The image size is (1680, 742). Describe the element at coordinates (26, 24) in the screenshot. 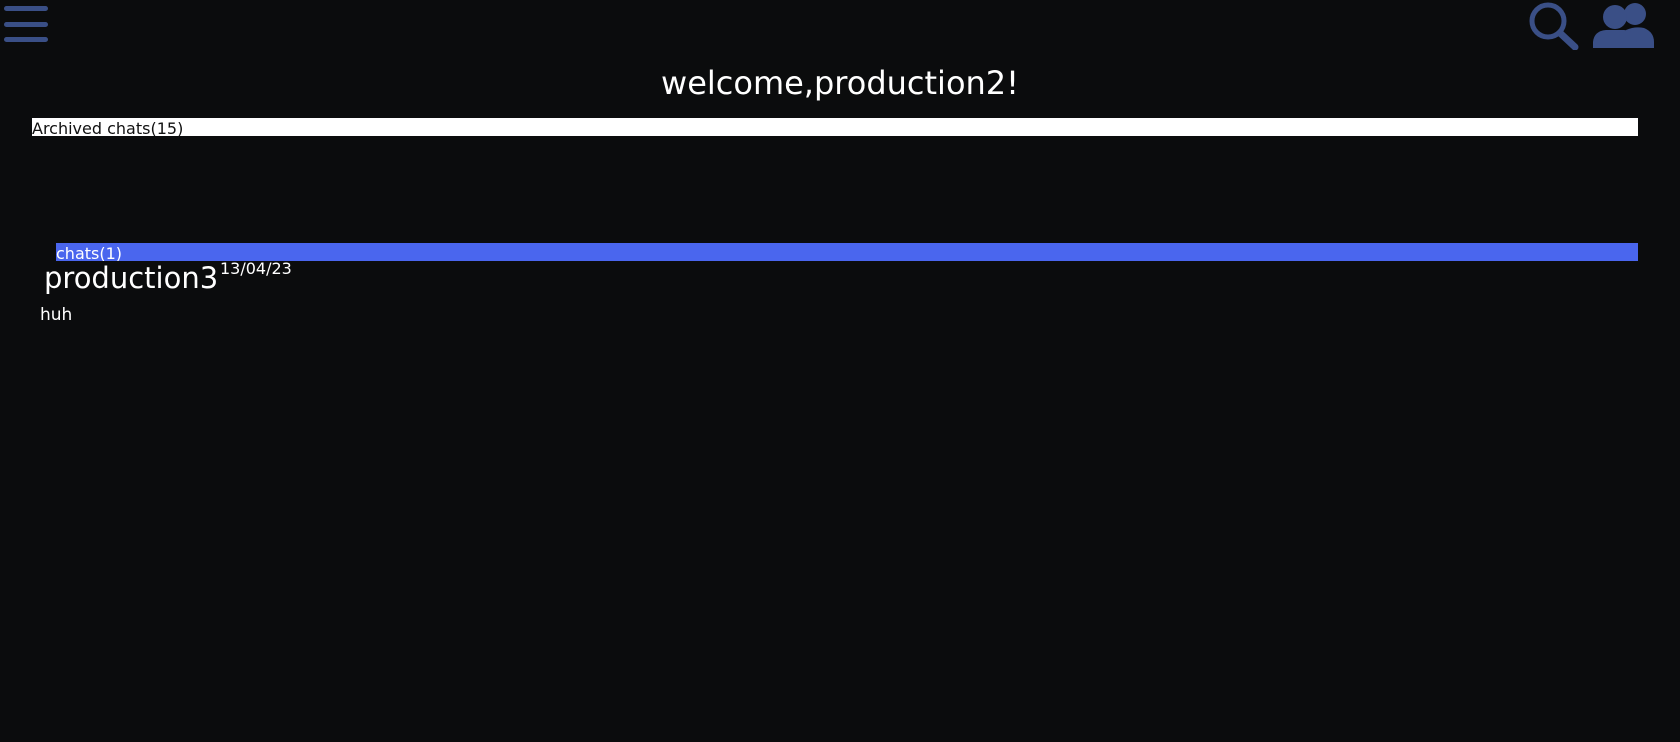

I see `menu-button` at that location.